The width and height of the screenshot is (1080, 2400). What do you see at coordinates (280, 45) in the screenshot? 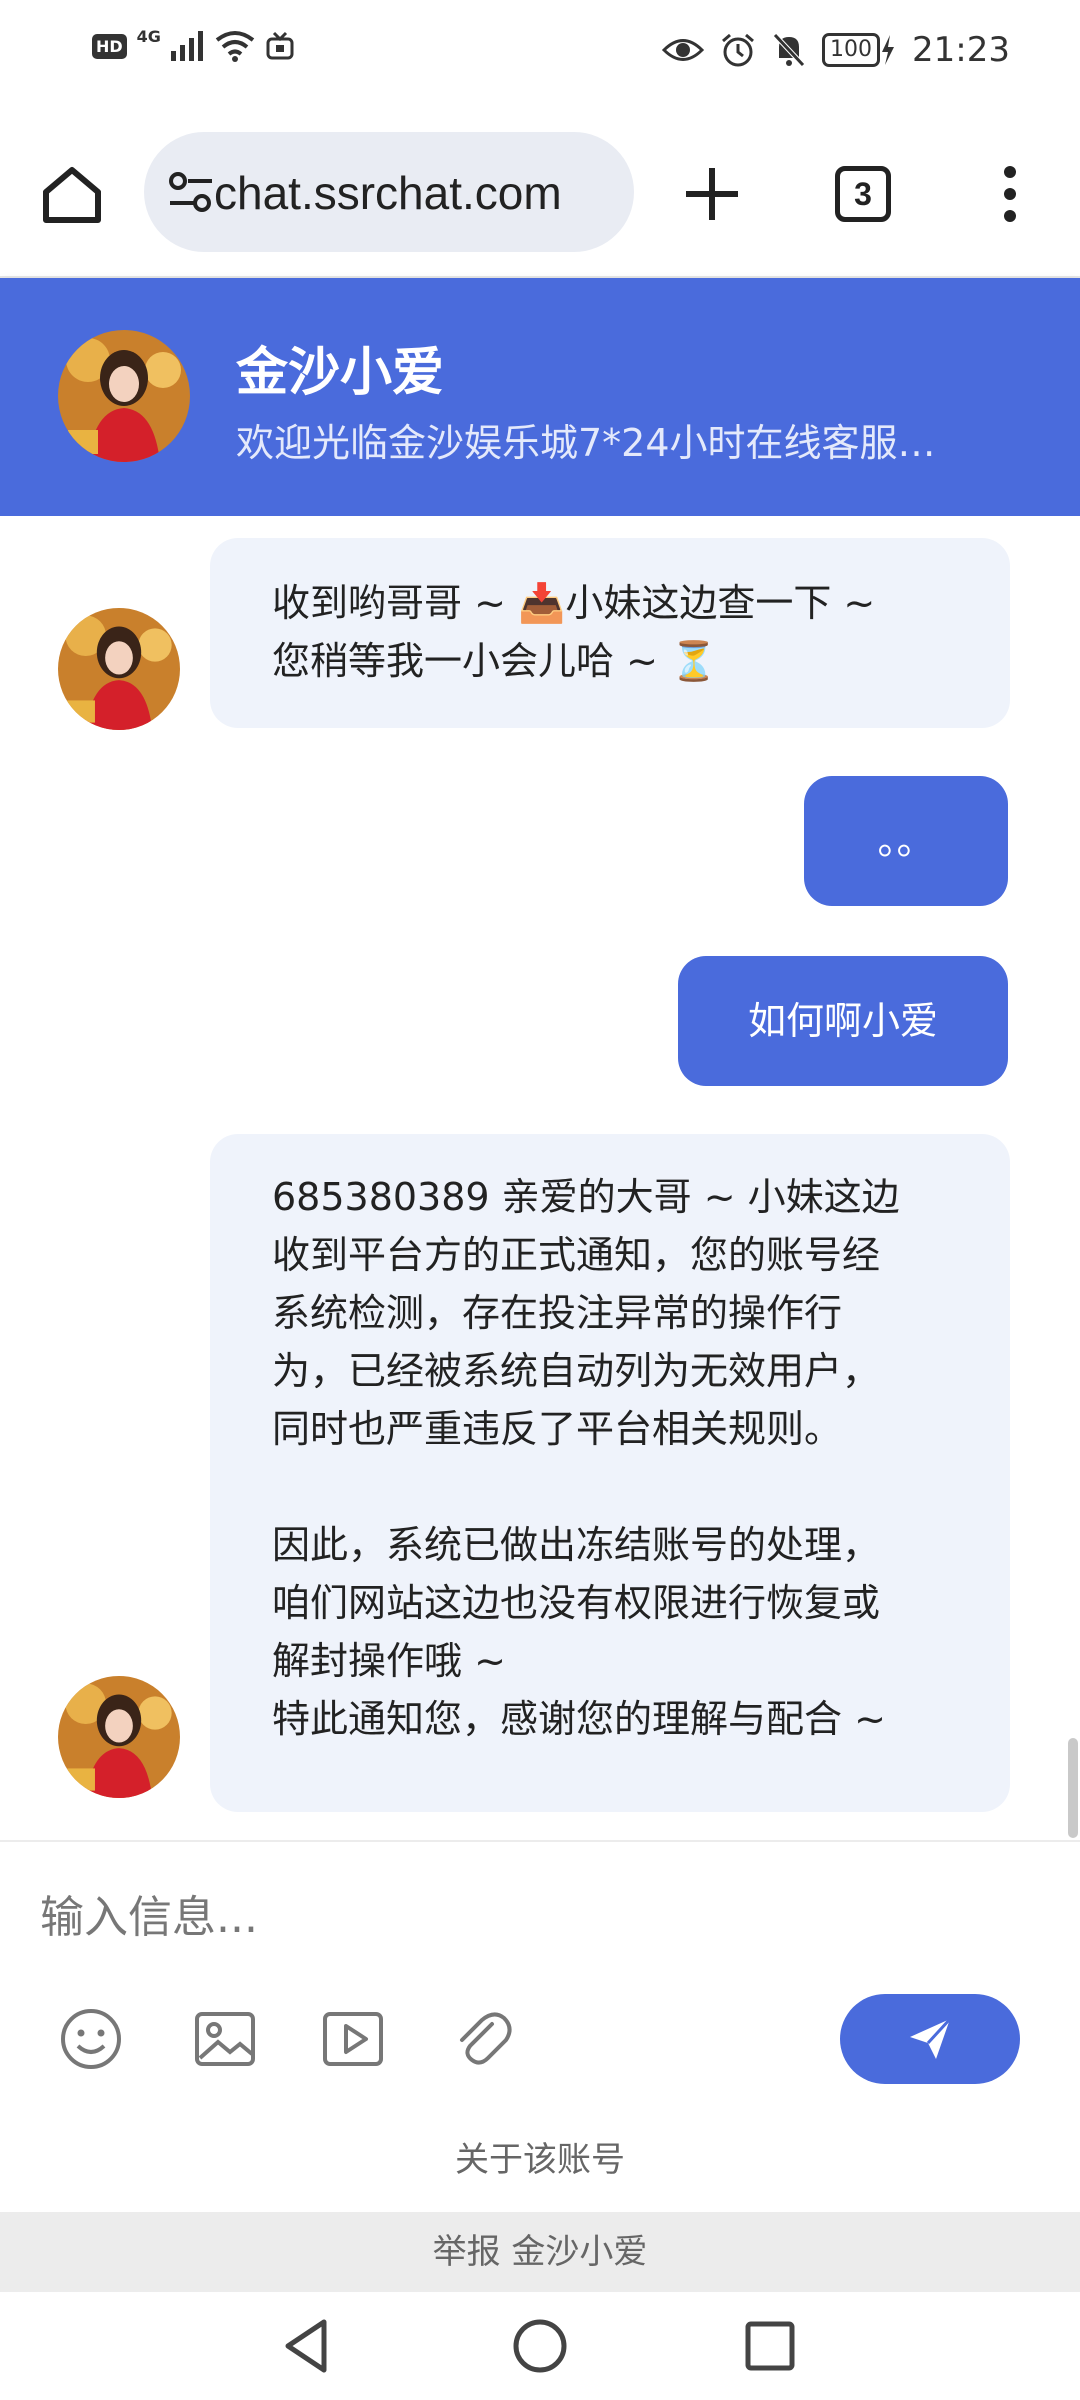
I see `tv-icon` at bounding box center [280, 45].